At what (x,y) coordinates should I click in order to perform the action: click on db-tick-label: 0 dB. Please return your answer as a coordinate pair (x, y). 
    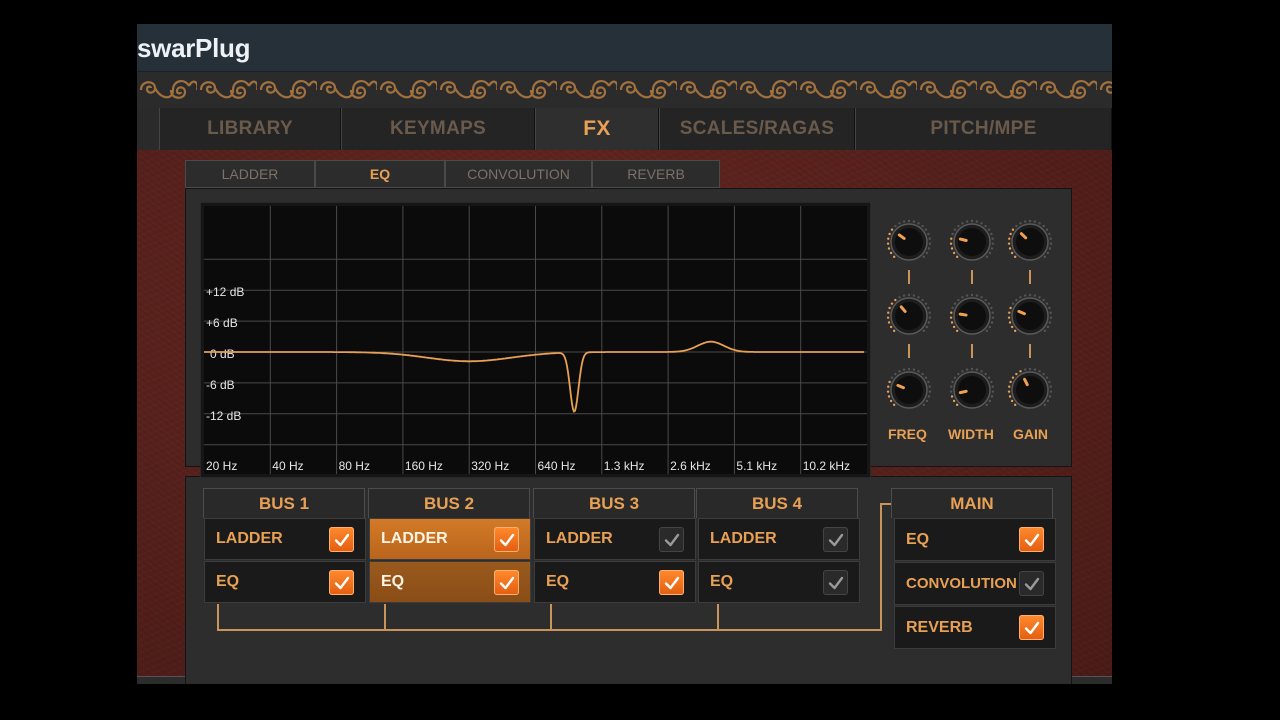
    Looking at the image, I should click on (222, 354).